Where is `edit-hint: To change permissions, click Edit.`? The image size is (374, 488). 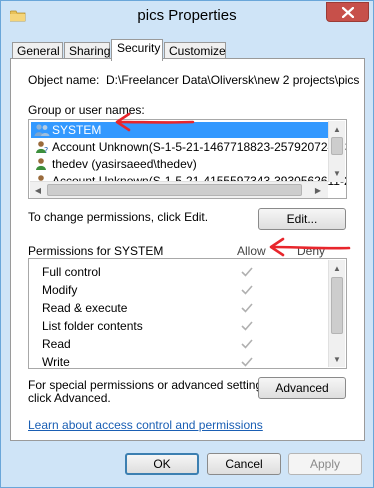 edit-hint: To change permissions, click Edit. is located at coordinates (118, 217).